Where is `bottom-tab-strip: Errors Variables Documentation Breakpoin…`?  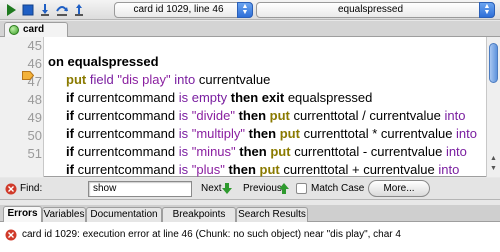
bottom-tab-strip: Errors Variables Documentation Breakpoin… is located at coordinates (250, 214).